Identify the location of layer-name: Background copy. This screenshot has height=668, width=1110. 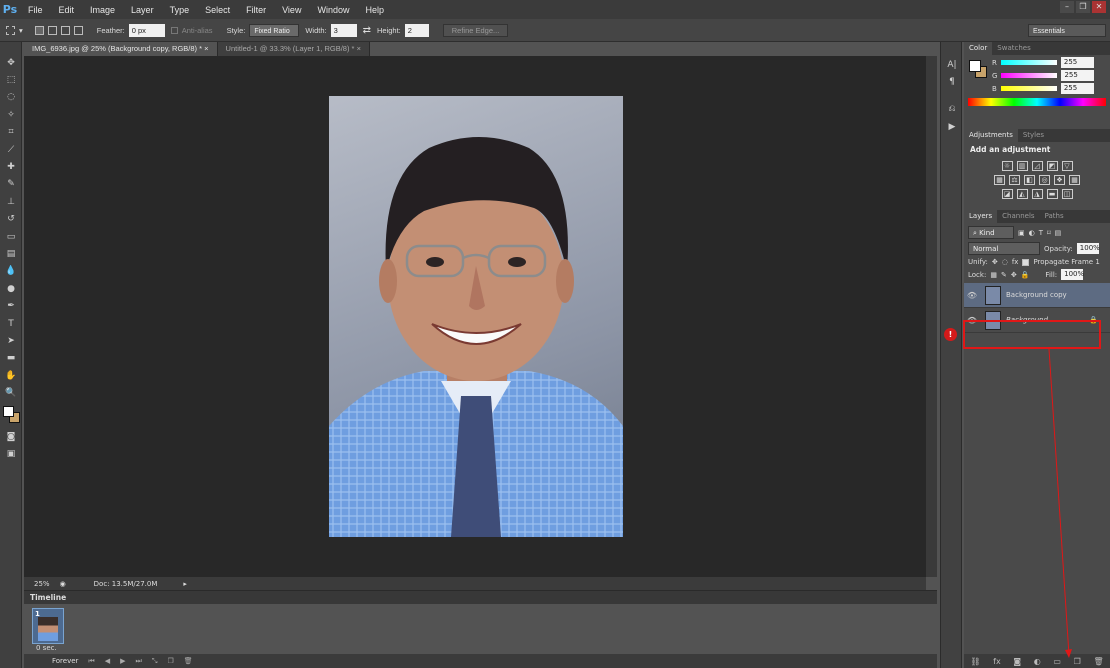
(1036, 295).